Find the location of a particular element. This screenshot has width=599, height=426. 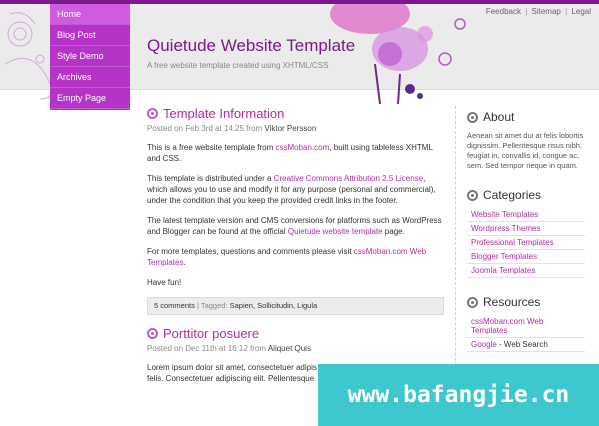

sitemap-link: Sitemap is located at coordinates (546, 11).